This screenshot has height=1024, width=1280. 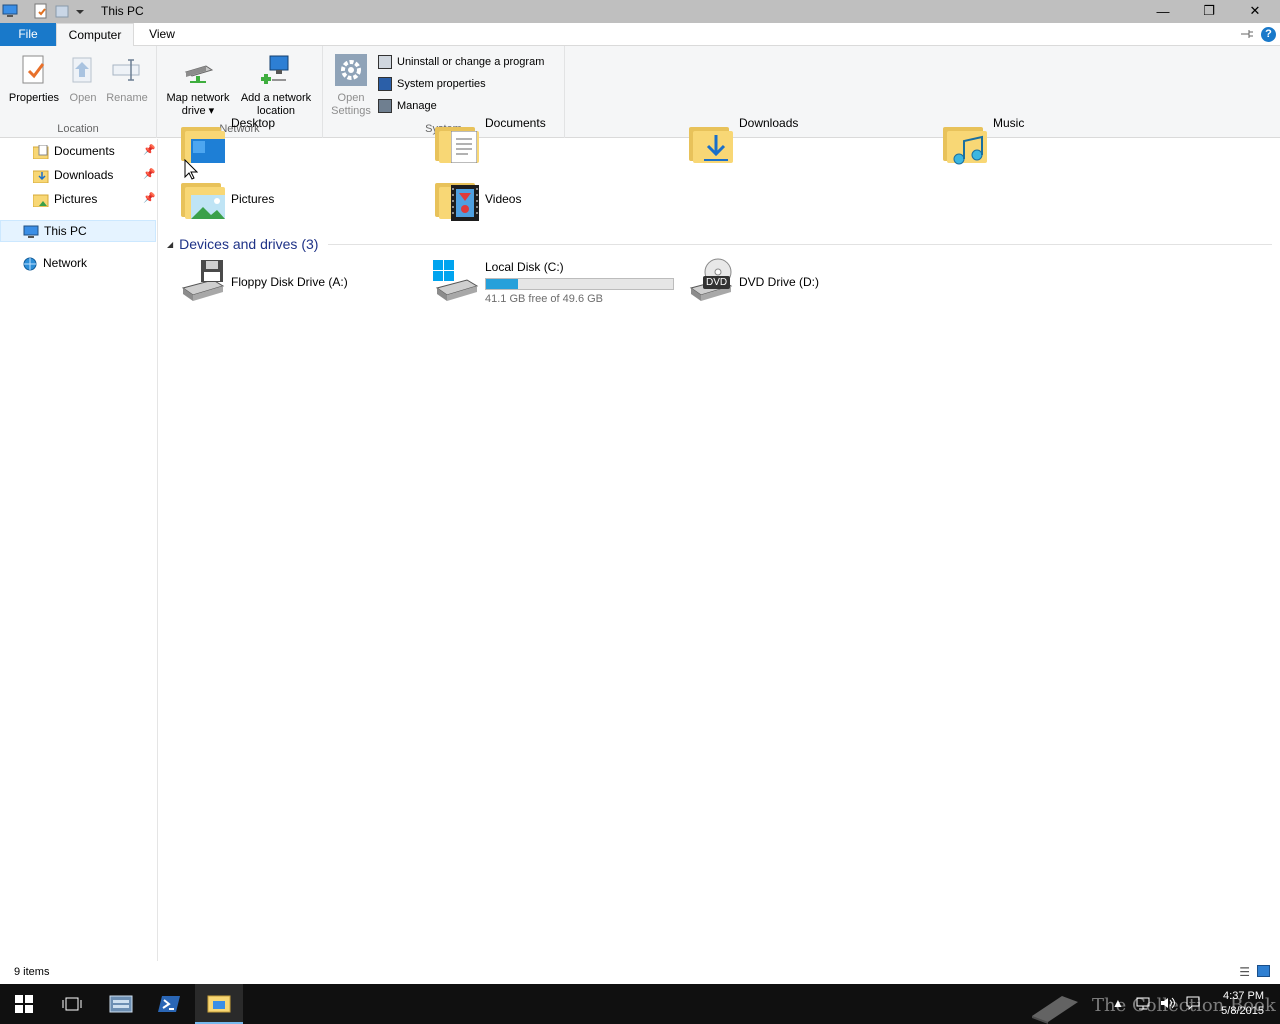 I want to click on windows-logo-icon, so click(x=24, y=1004).